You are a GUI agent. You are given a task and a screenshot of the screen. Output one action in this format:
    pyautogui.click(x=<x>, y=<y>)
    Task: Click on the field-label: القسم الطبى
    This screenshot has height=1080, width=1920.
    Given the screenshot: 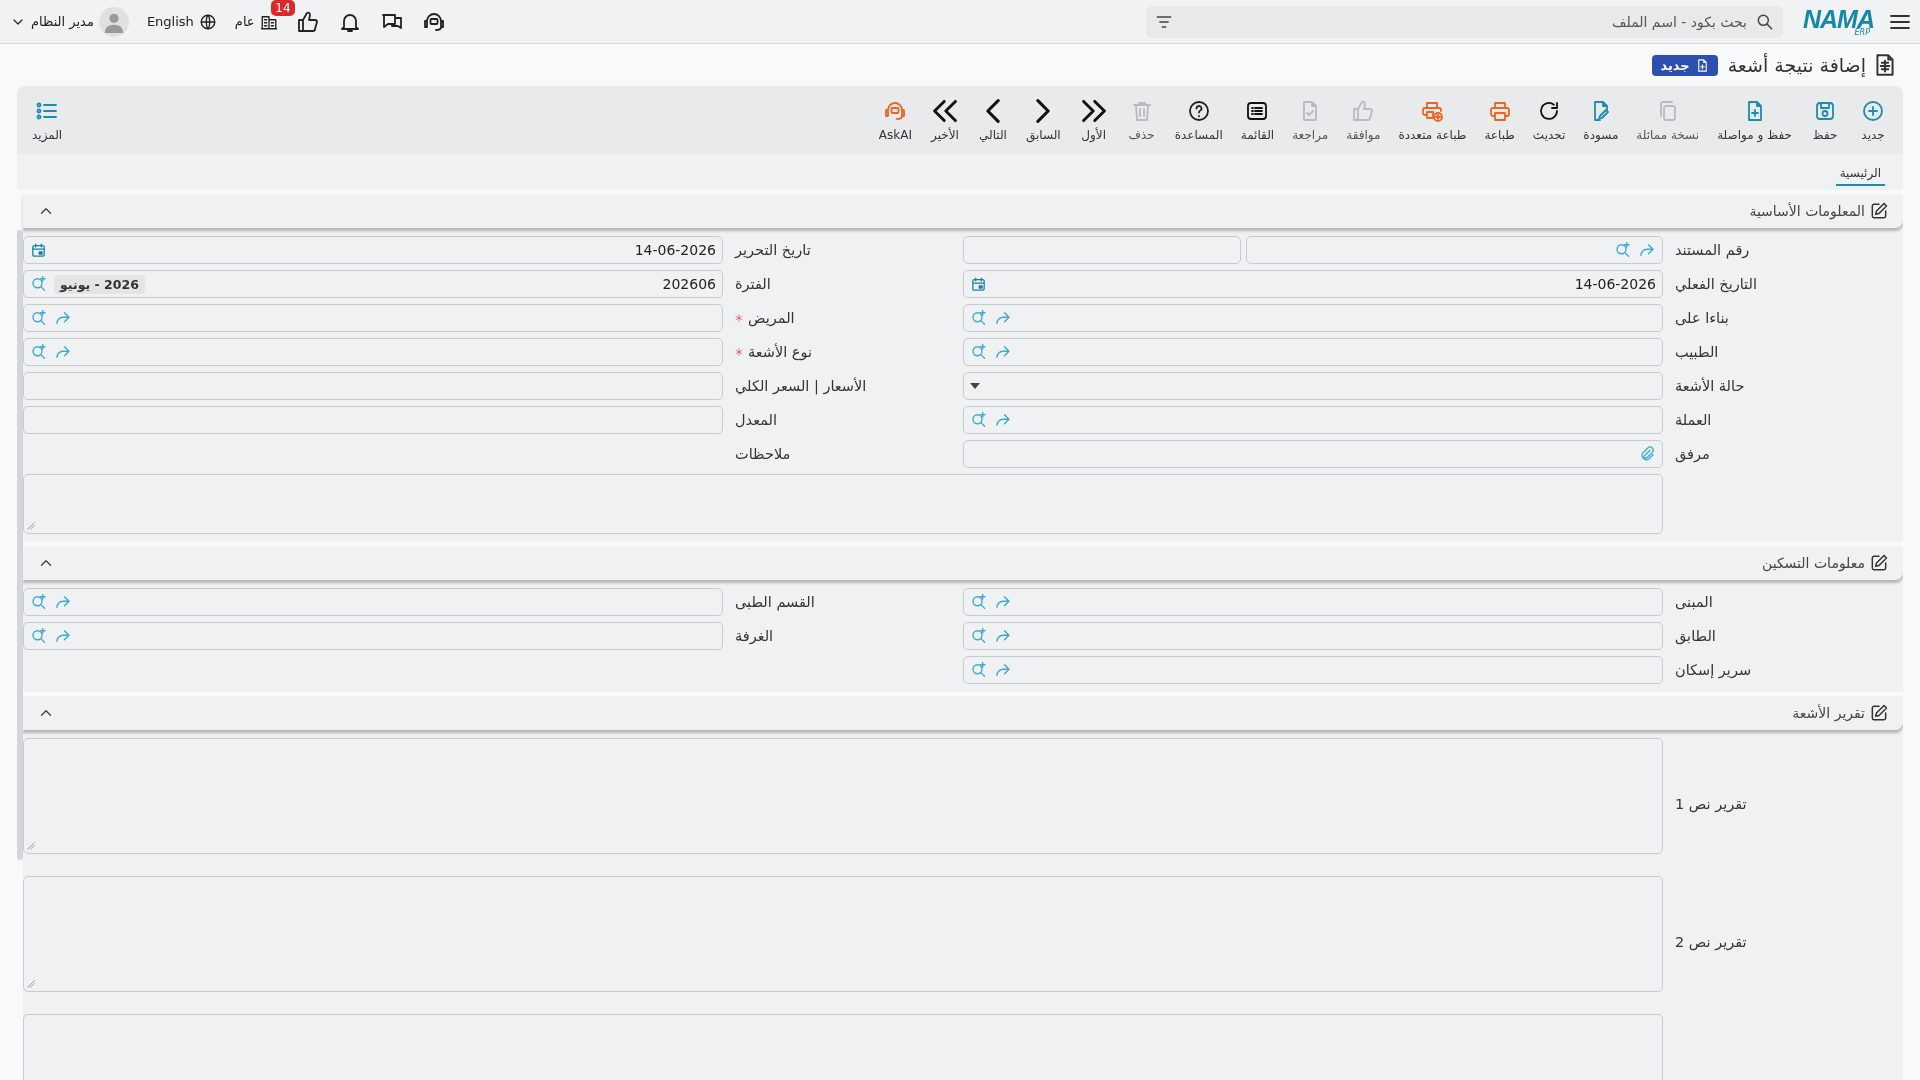 What is the action you would take?
    pyautogui.click(x=775, y=602)
    